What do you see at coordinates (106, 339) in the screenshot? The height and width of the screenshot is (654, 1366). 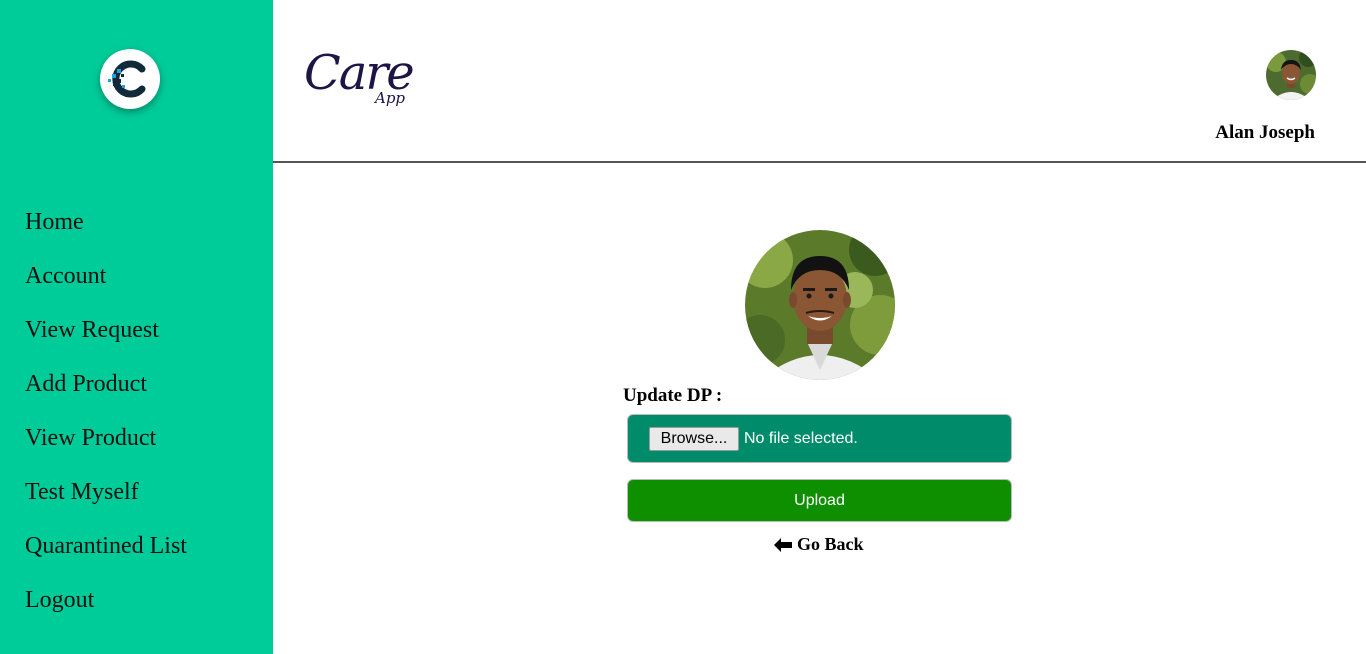 I see `sidebar-item-view-request: View Request` at bounding box center [106, 339].